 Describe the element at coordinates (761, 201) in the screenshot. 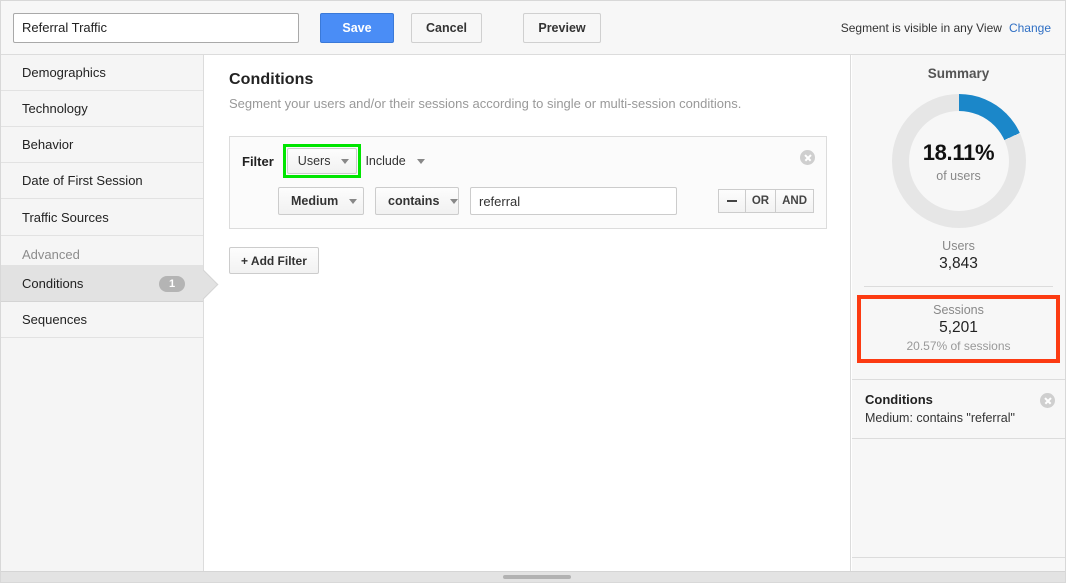

I see `or-button: OR` at that location.